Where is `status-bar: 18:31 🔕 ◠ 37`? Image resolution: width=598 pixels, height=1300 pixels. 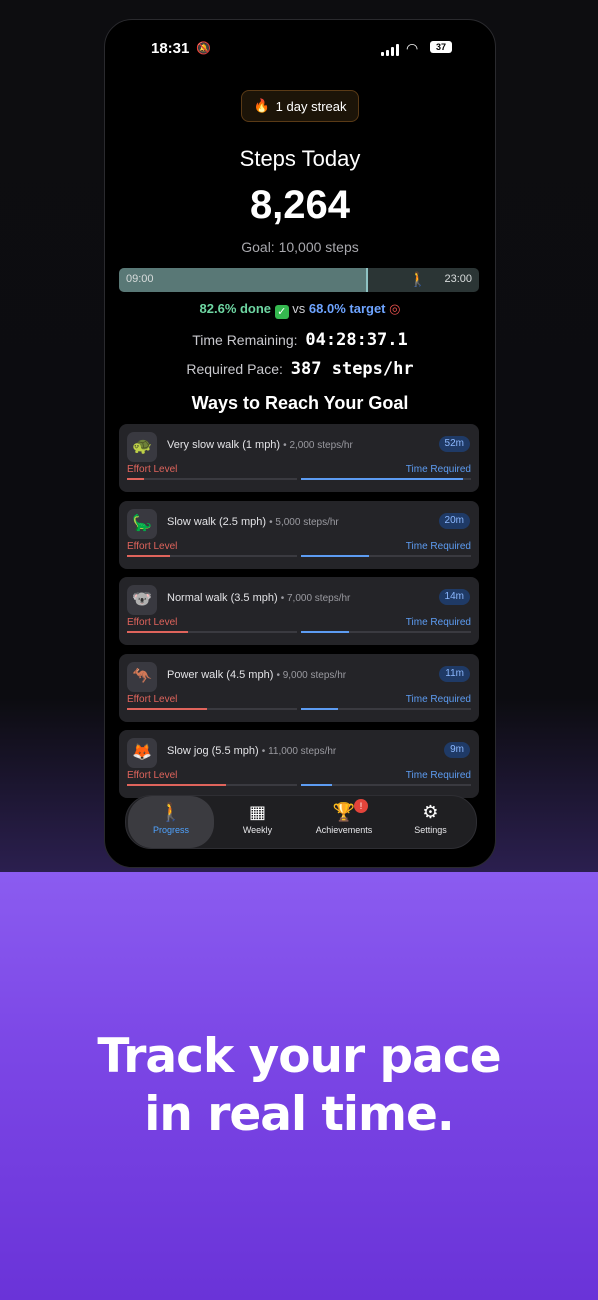 status-bar: 18:31 🔕 ◠ 37 is located at coordinates (300, 49).